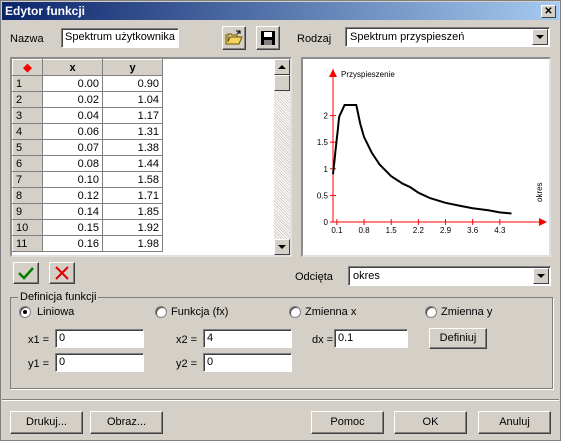 The height and width of the screenshot is (441, 561). What do you see at coordinates (39, 340) in the screenshot?
I see `x1-label: x1 =` at bounding box center [39, 340].